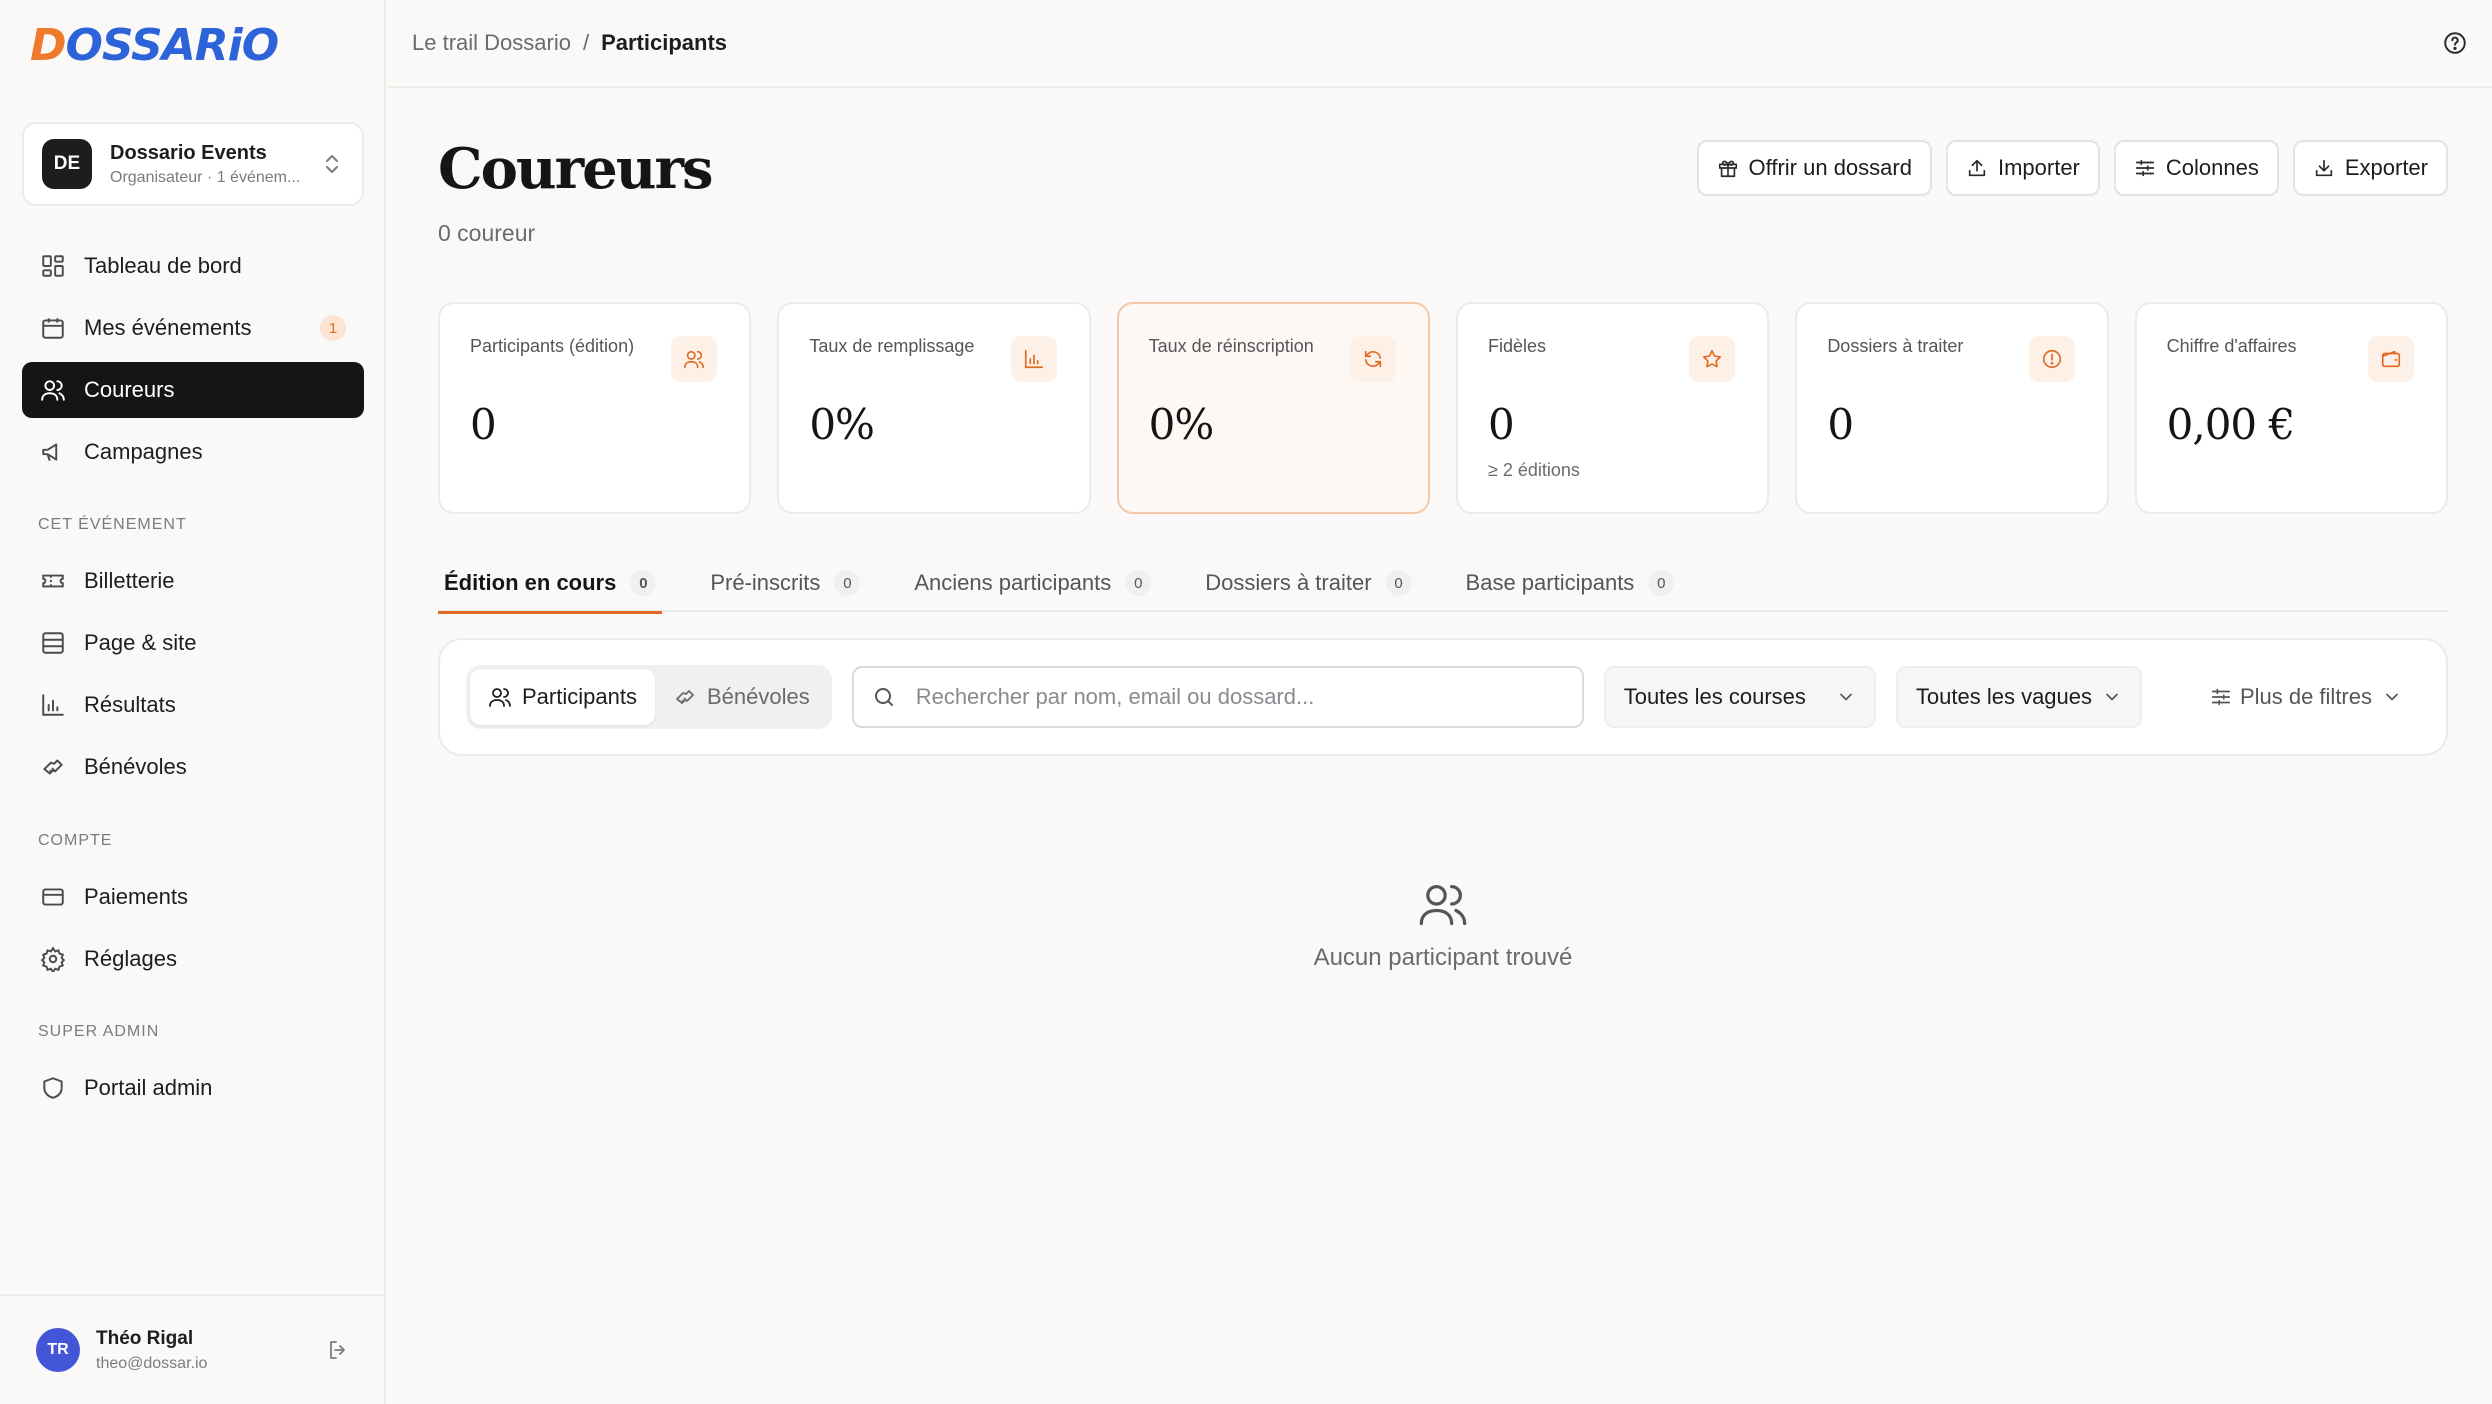 Image resolution: width=2492 pixels, height=1404 pixels. What do you see at coordinates (595, 408) in the screenshot?
I see `stat-card-participants: Participants (édition) 0` at bounding box center [595, 408].